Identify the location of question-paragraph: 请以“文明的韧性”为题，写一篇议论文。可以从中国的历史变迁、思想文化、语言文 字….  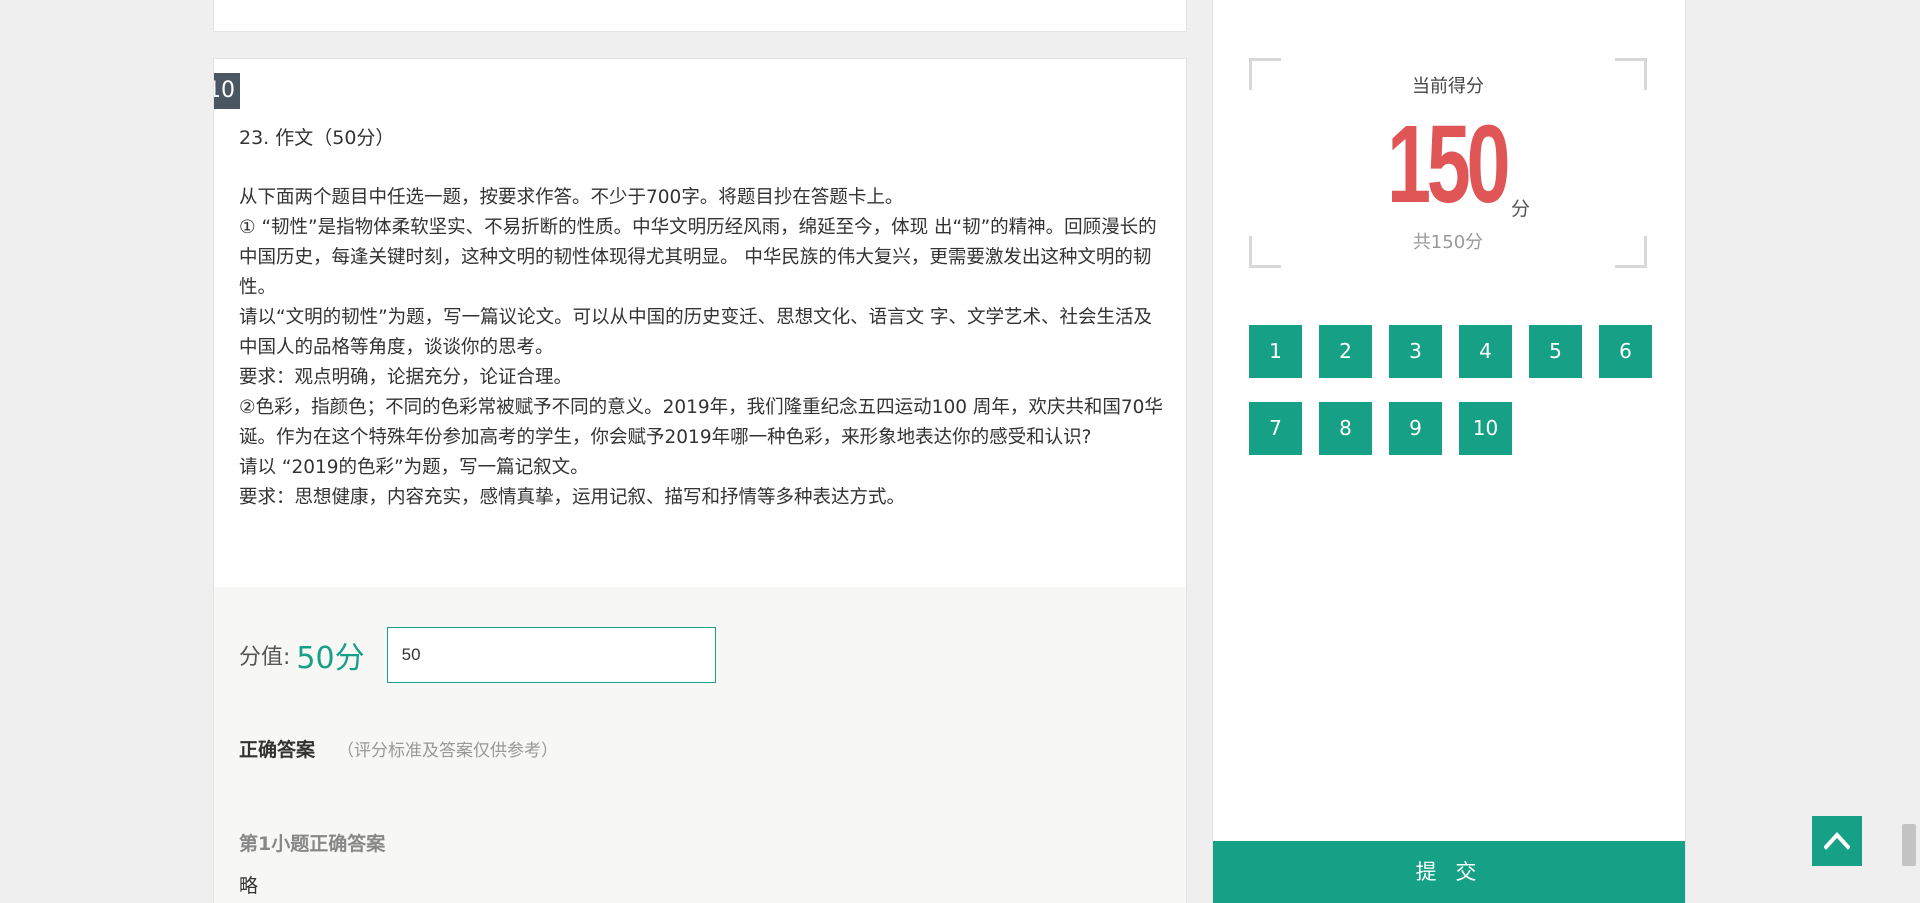
(696, 332).